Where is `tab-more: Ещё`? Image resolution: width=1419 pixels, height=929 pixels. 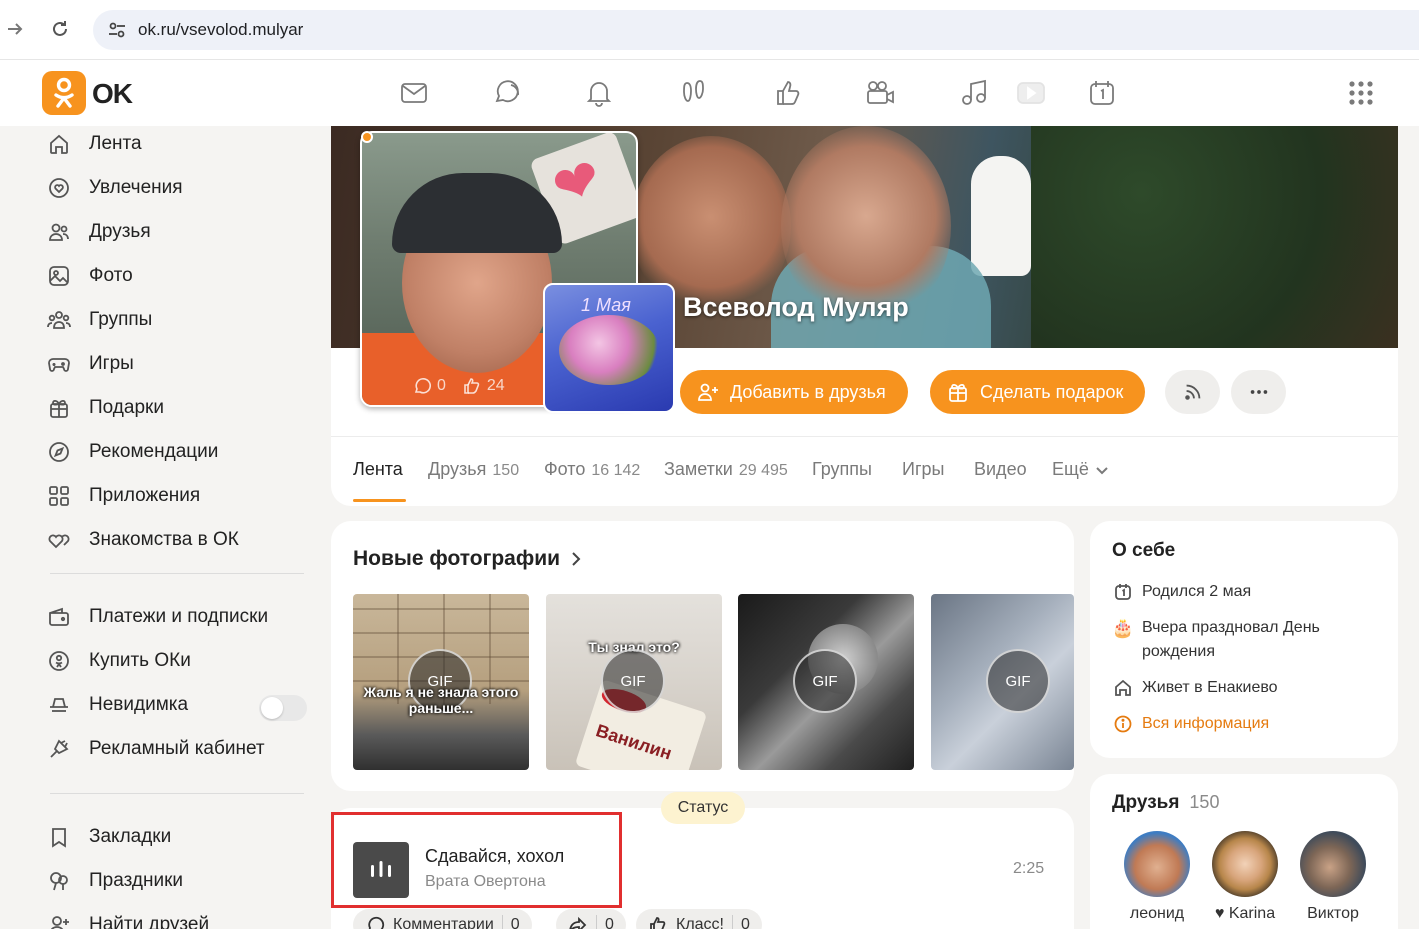
tab-more: Ещё is located at coordinates (1080, 469).